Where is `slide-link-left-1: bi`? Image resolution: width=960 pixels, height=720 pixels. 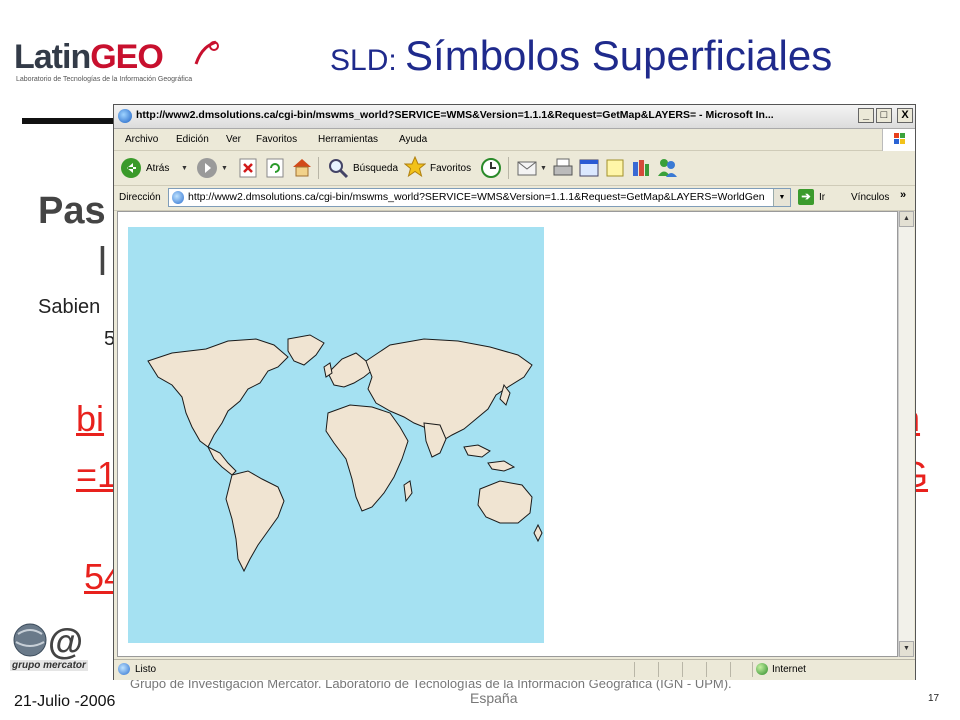
slide-link-left-1: bi is located at coordinates (90, 419).